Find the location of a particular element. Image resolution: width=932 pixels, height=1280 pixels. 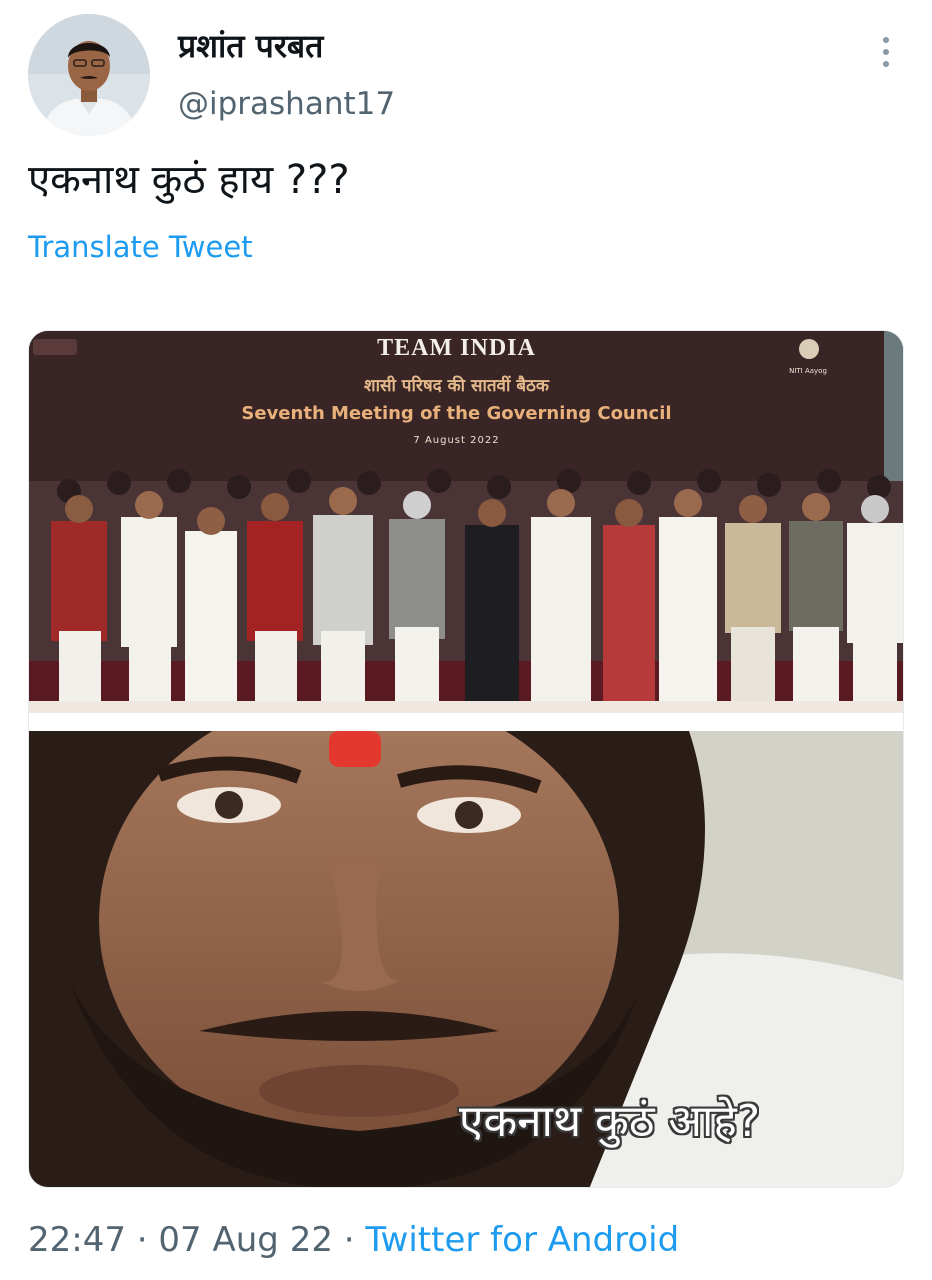

user-handle: @iprashant17 is located at coordinates (286, 104).